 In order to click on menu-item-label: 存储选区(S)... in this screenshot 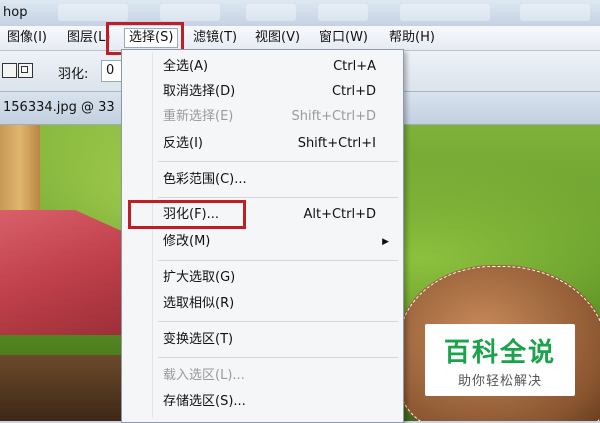, I will do `click(204, 401)`.